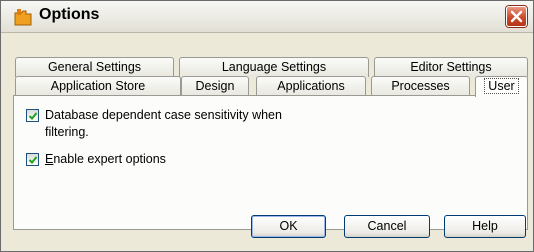 The width and height of the screenshot is (534, 252). I want to click on tab-general-settings: General Settings, so click(94, 67).